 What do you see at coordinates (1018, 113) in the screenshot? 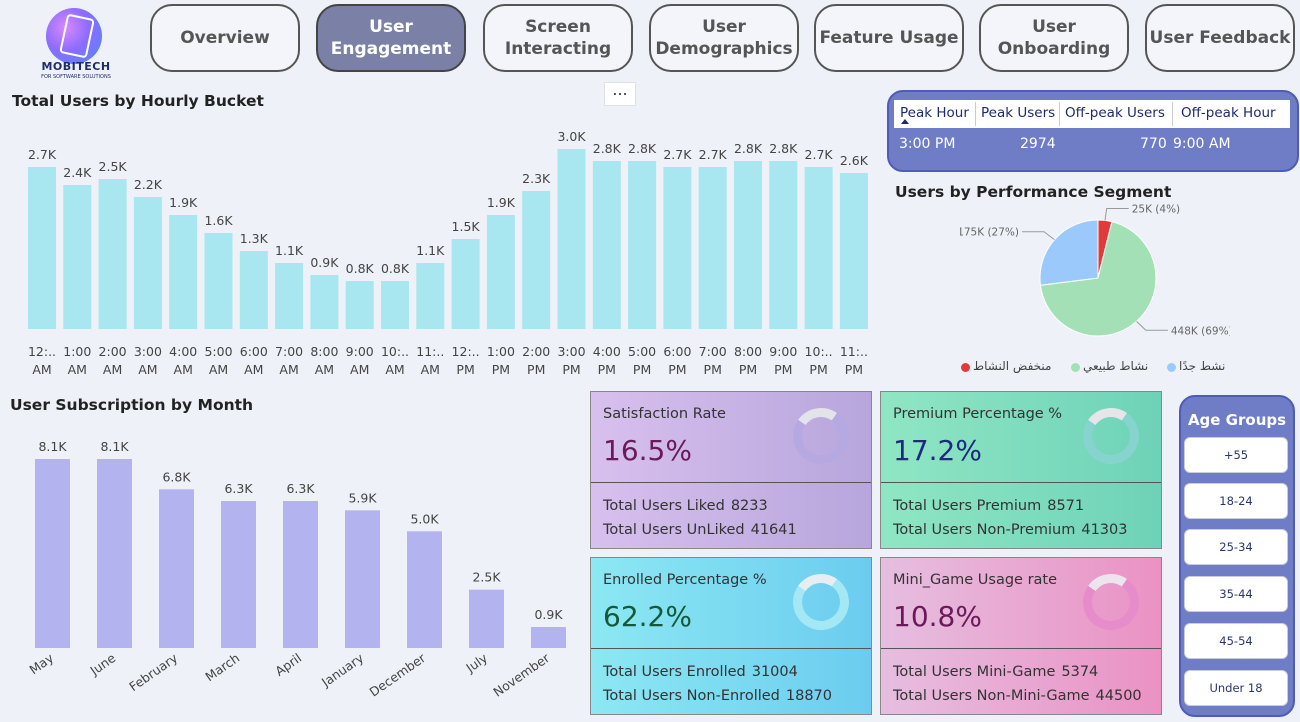
I see `peak-users-header: Peak Users` at bounding box center [1018, 113].